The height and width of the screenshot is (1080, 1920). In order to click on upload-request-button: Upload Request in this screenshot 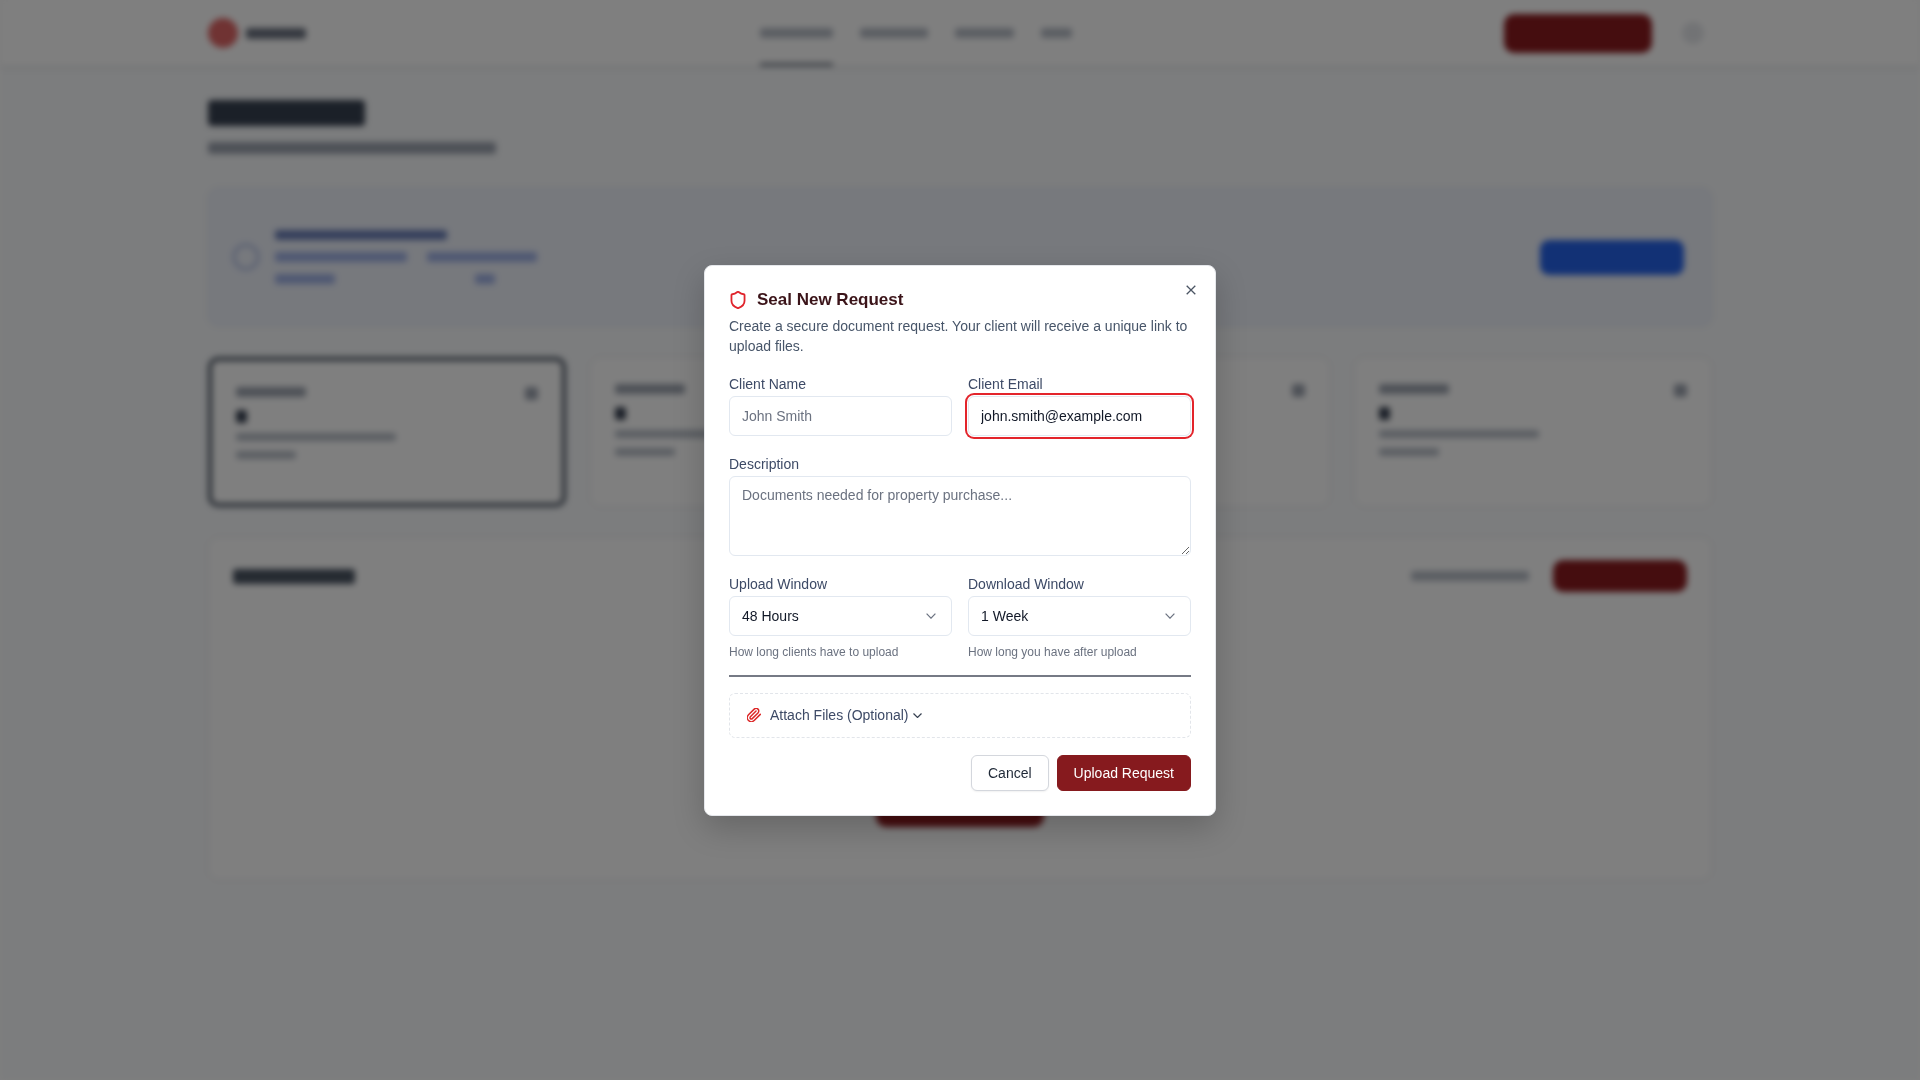, I will do `click(1123, 772)`.